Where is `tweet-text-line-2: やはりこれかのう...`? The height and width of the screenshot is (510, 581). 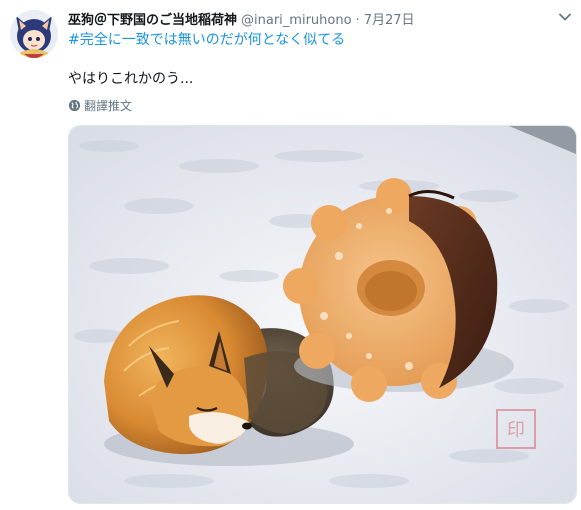 tweet-text-line-2: やはりこれかのう... is located at coordinates (131, 79).